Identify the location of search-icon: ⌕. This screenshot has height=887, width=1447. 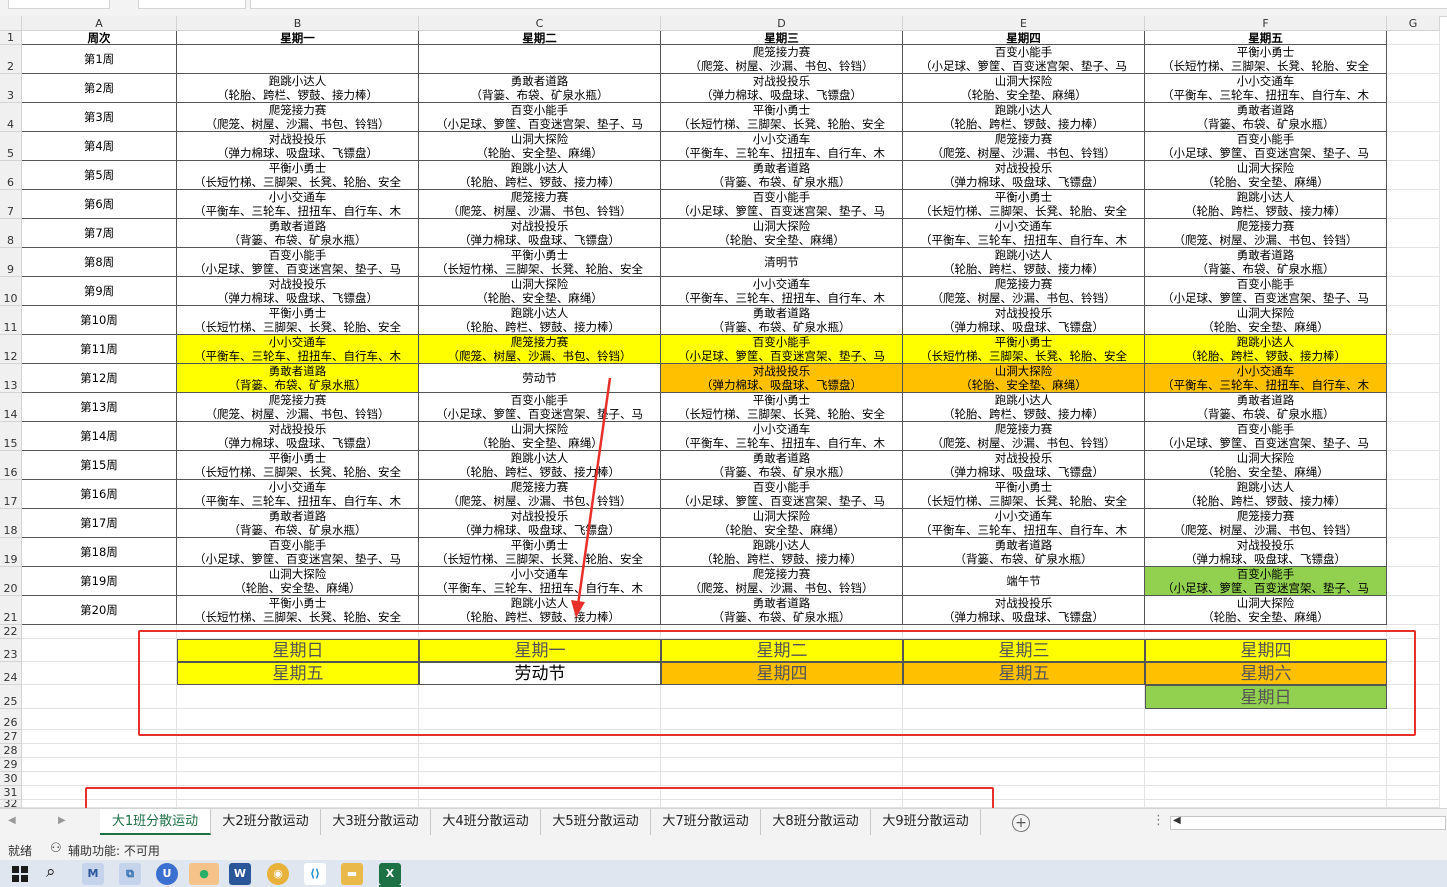
(51, 872).